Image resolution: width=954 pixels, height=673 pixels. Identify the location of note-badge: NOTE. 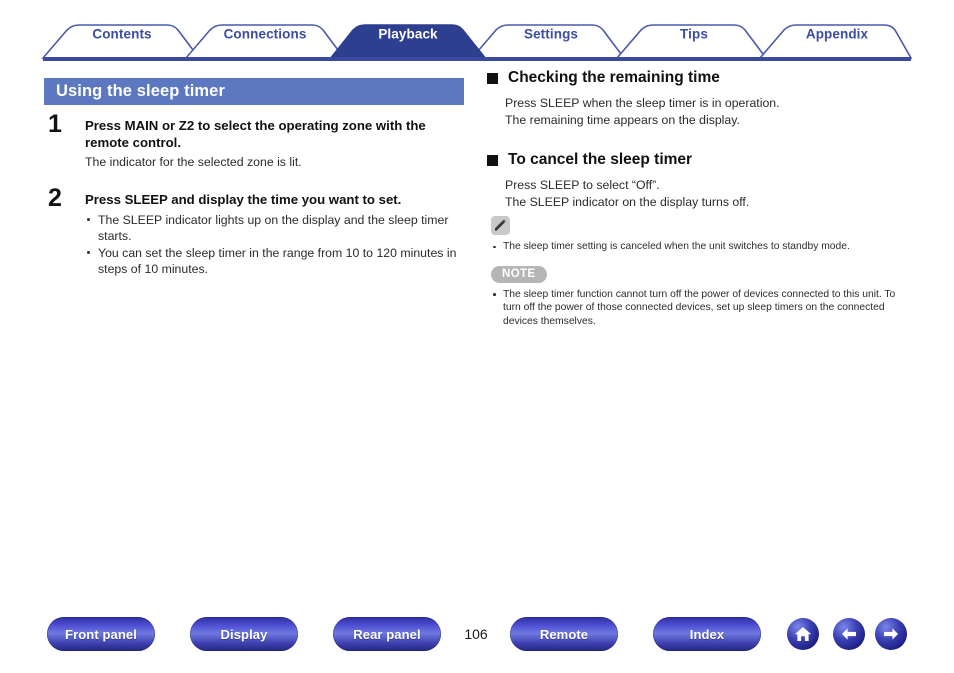
(519, 274).